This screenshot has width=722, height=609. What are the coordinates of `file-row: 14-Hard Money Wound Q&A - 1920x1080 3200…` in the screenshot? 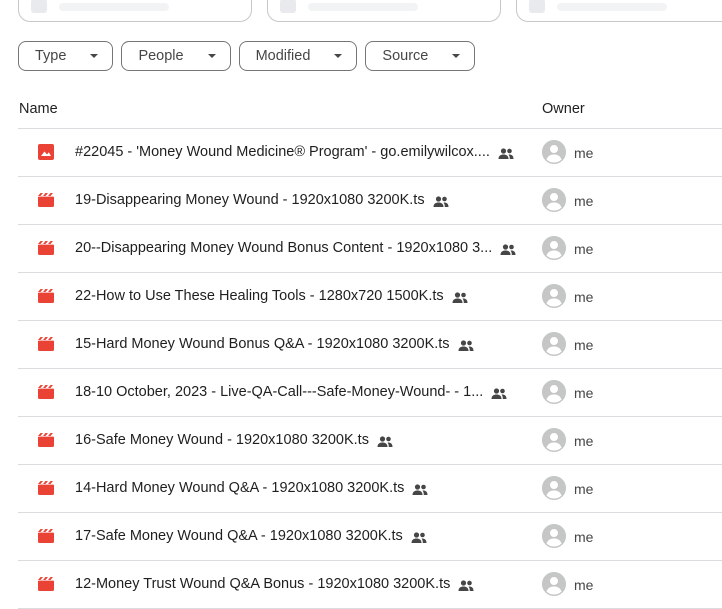 It's located at (370, 489).